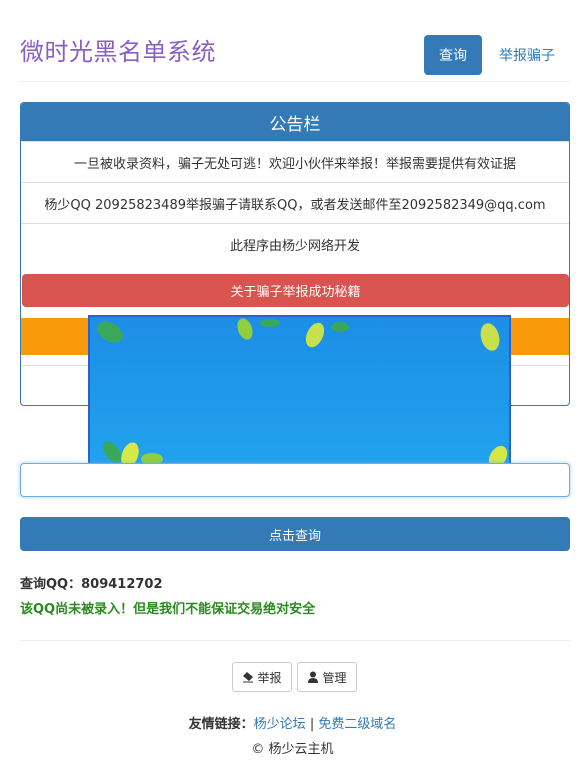 The width and height of the screenshot is (585, 782). What do you see at coordinates (357, 724) in the screenshot?
I see `friend-link: 免费二级域名` at bounding box center [357, 724].